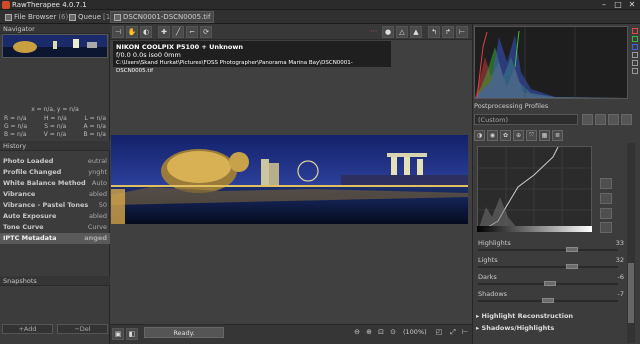 The width and height of the screenshot is (640, 344). I want to click on histogram-green-toggle, so click(635, 39).